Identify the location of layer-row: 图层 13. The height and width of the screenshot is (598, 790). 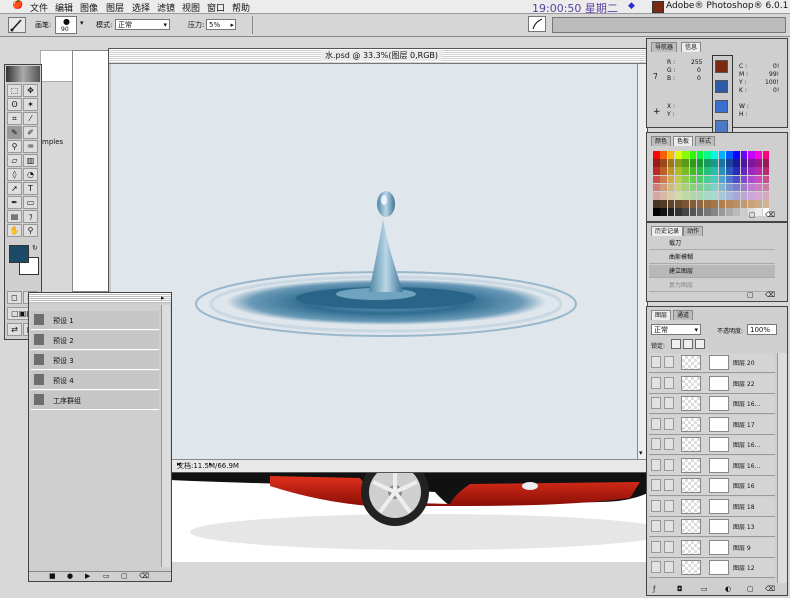
(712, 527).